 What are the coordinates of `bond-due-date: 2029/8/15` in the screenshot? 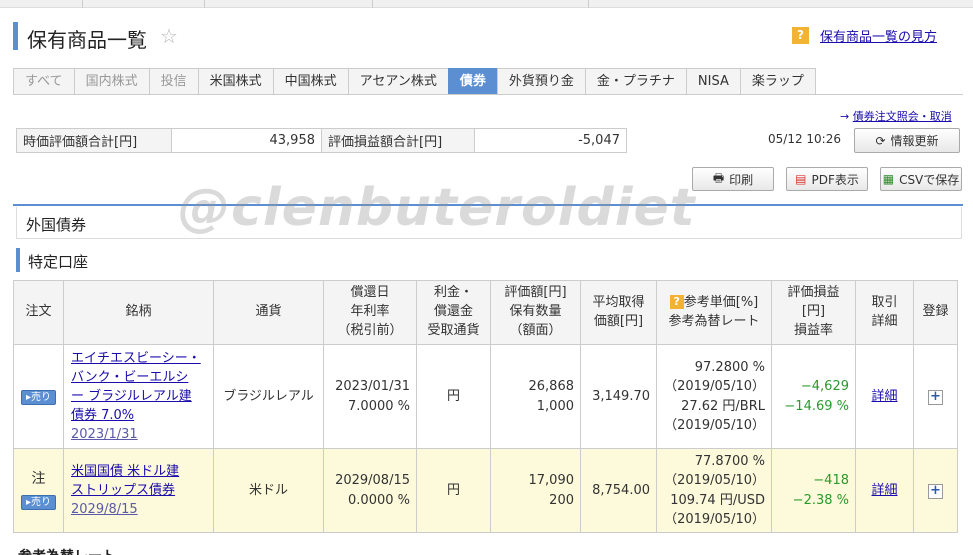 It's located at (104, 509).